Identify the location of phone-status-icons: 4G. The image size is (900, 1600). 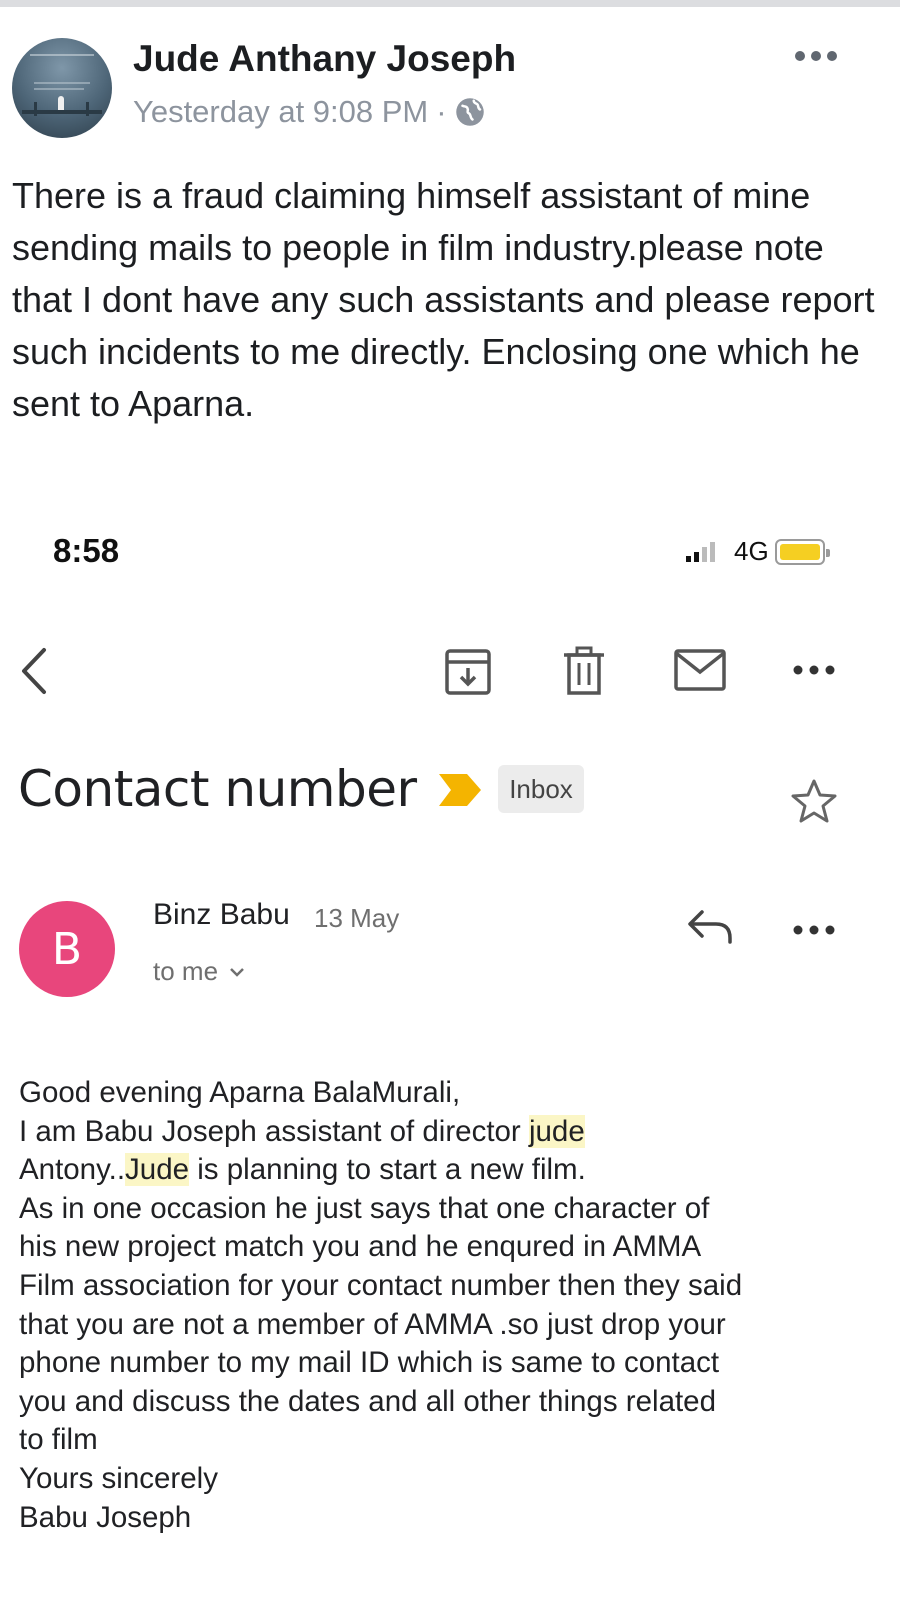
(757, 551).